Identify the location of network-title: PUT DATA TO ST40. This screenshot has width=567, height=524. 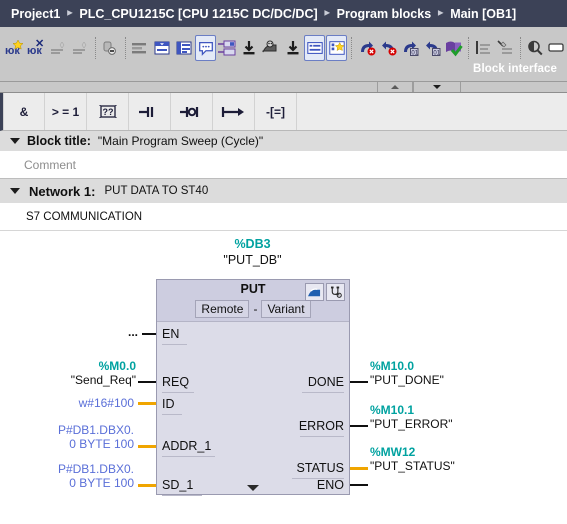
(156, 191).